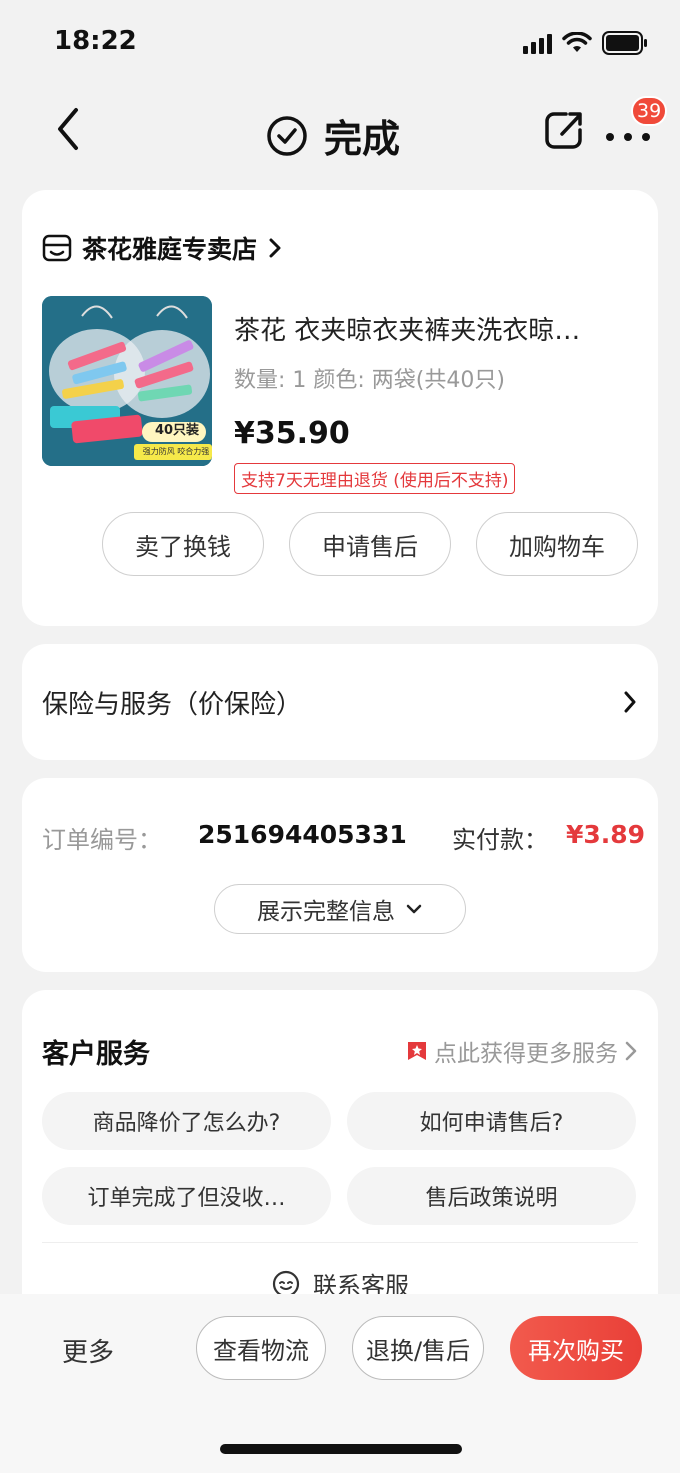 Image resolution: width=680 pixels, height=1473 pixels. I want to click on add-to-cart-button: 加购物车, so click(557, 544).